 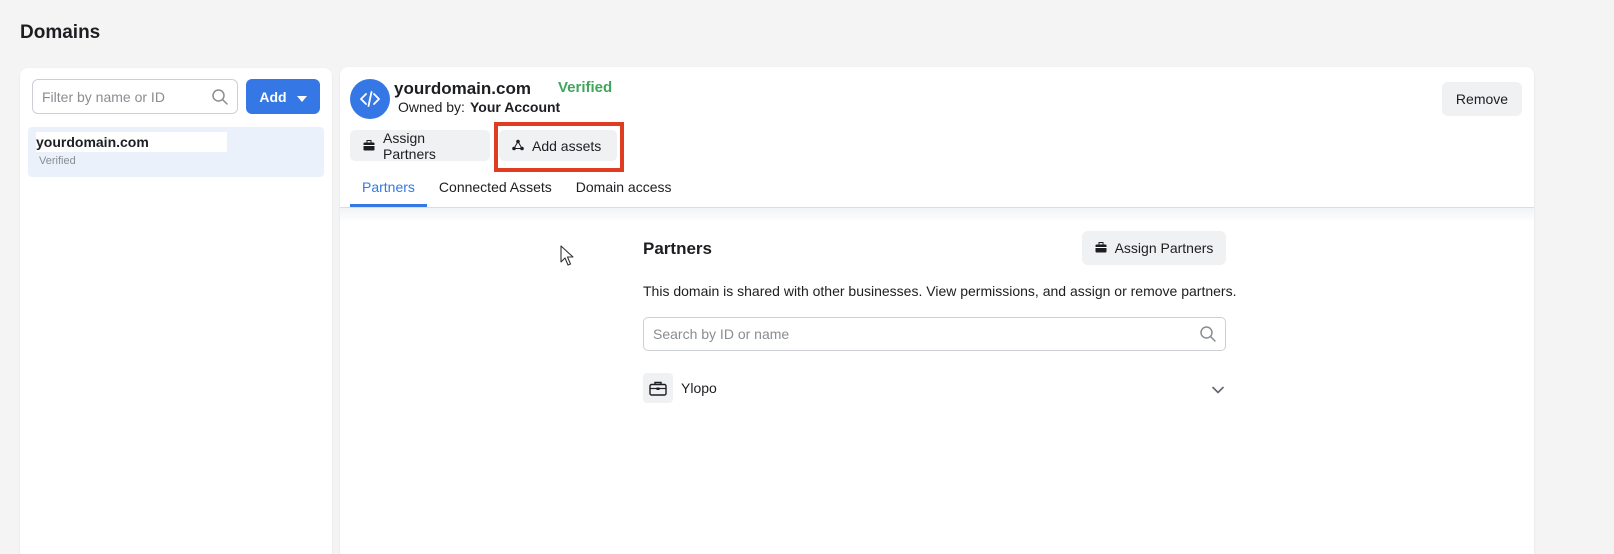 What do you see at coordinates (677, 248) in the screenshot?
I see `partners-section-title: Partners` at bounding box center [677, 248].